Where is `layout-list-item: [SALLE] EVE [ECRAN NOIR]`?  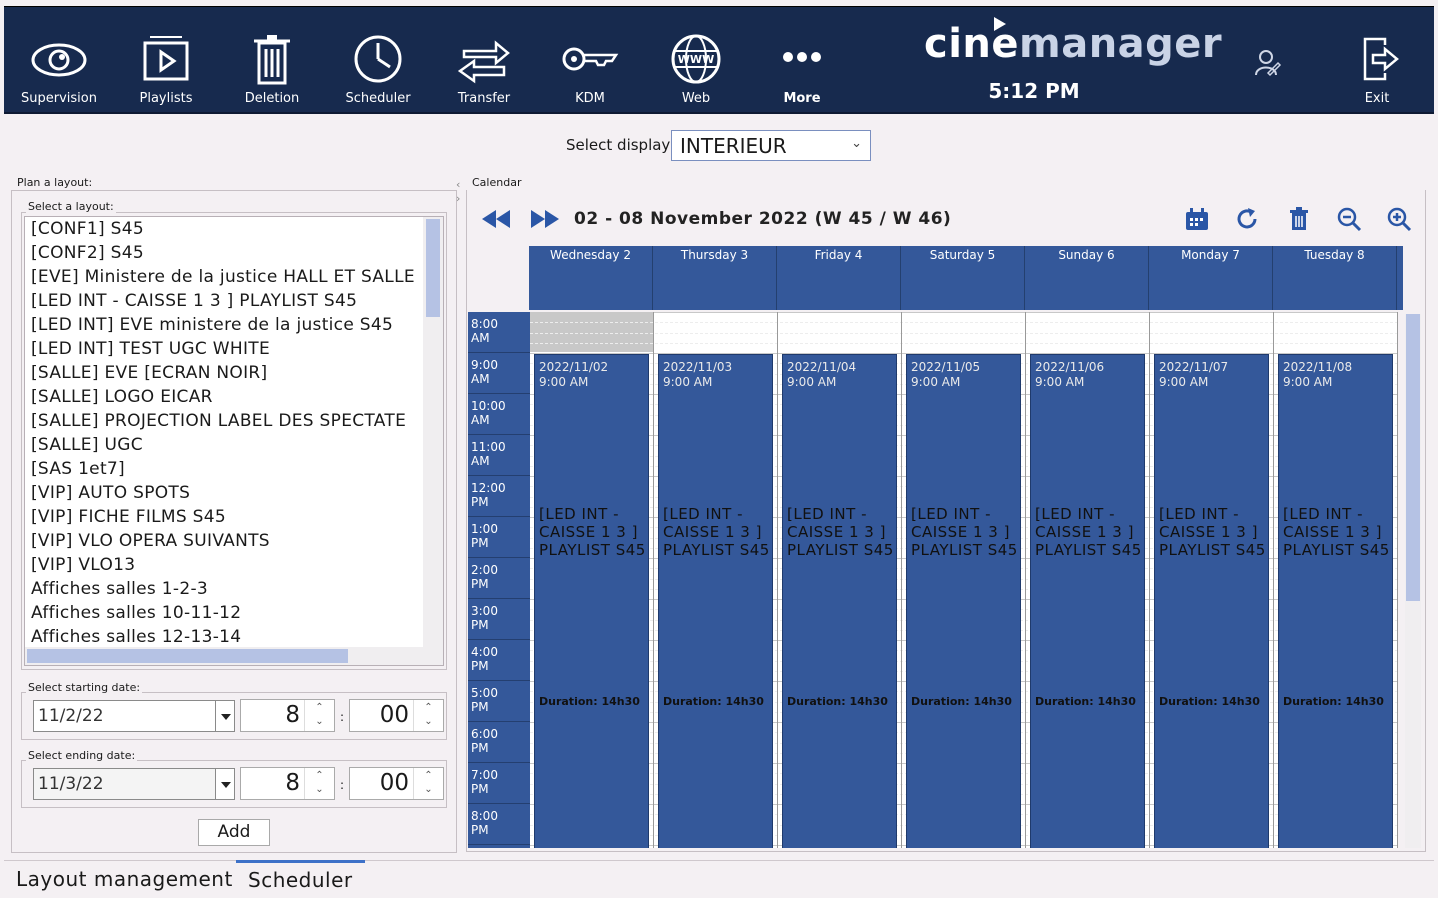
layout-list-item: [SALLE] EVE [ECRAN NOIR] is located at coordinates (234, 373).